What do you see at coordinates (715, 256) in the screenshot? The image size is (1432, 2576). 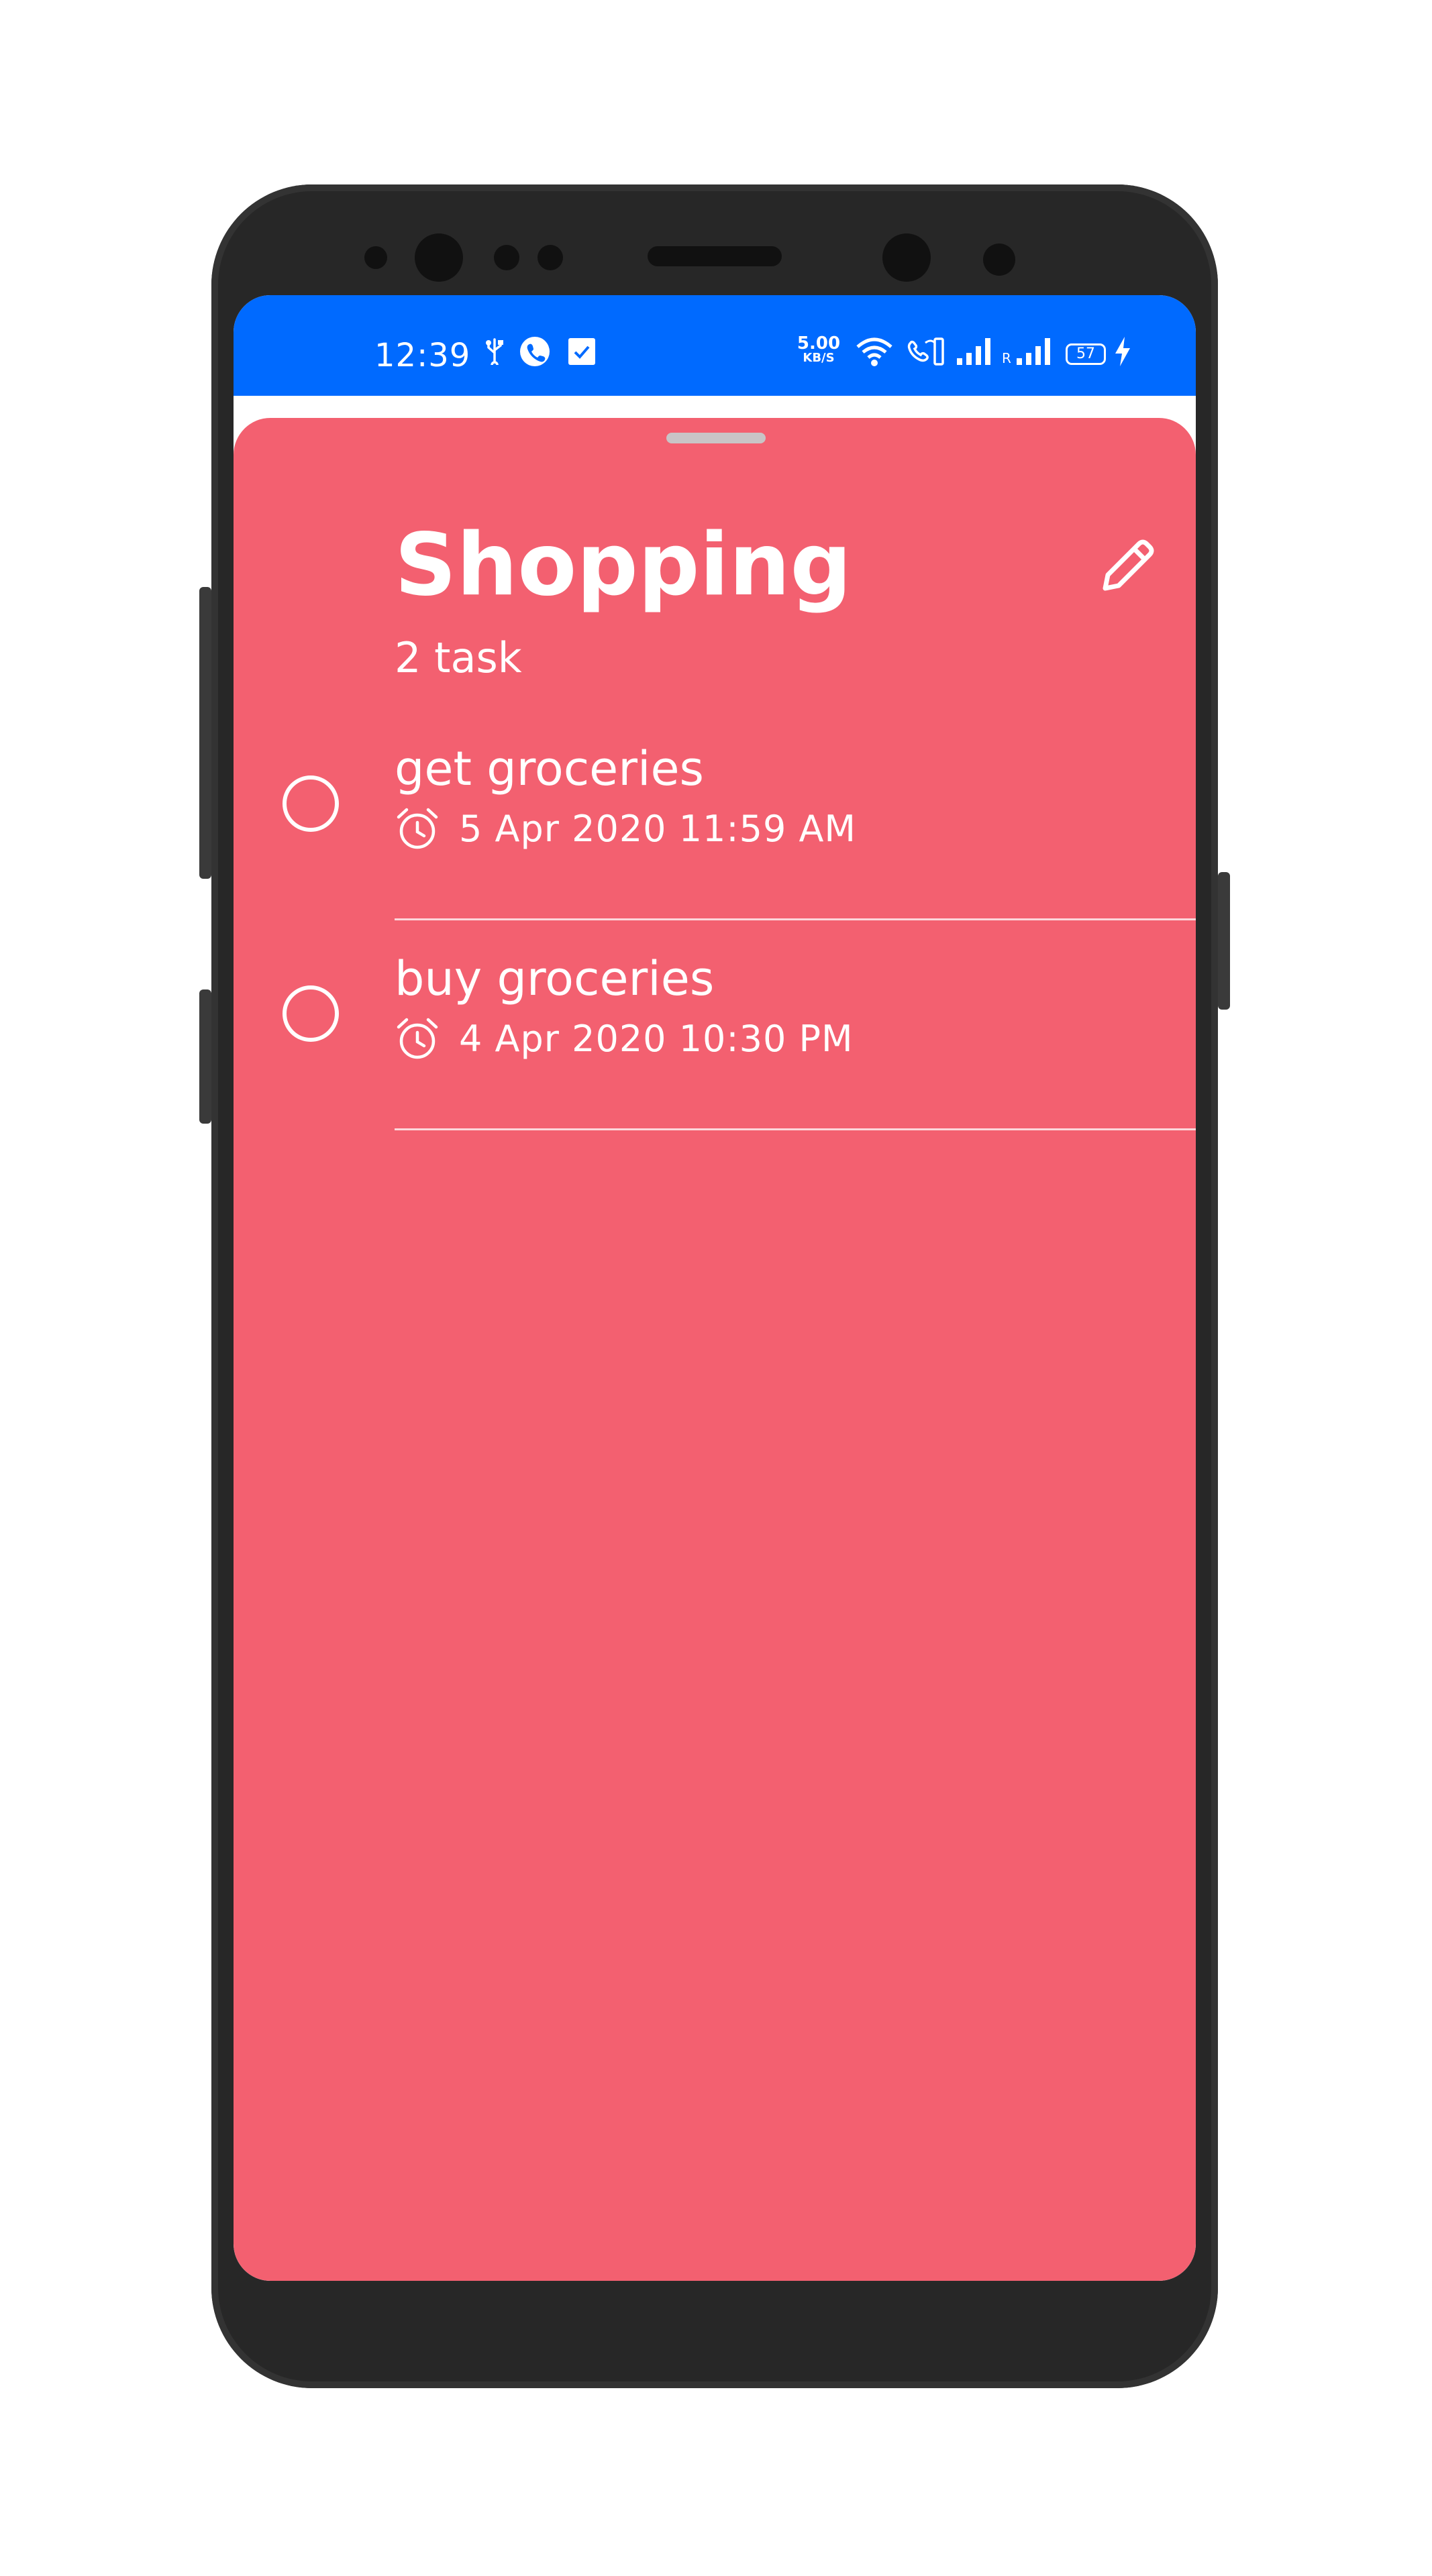 I see `earpiece-speaker` at bounding box center [715, 256].